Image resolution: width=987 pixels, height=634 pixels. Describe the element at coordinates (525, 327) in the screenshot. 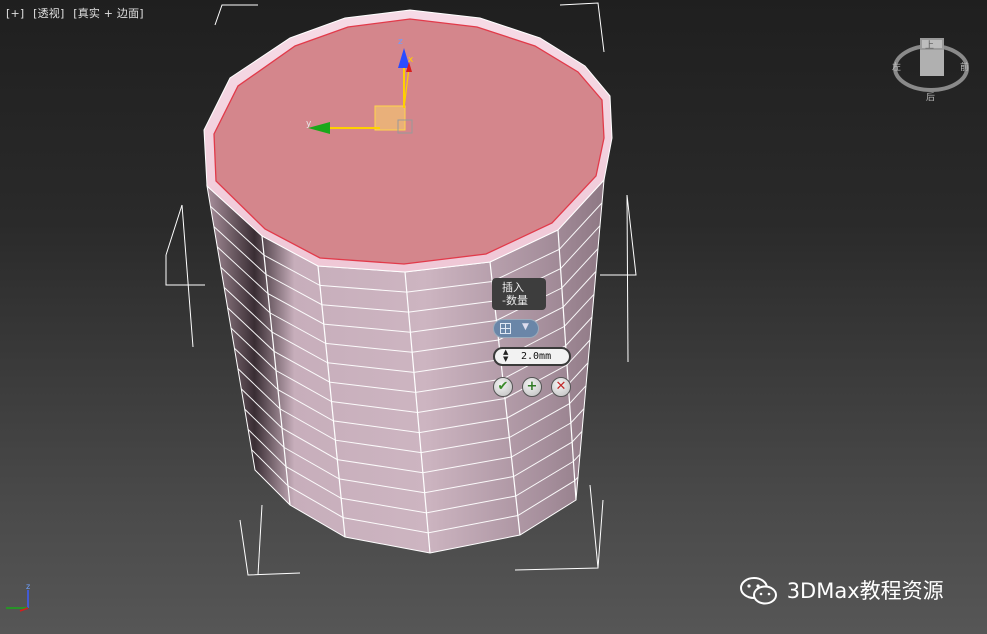

I see `chevron-down-icon: ▼` at that location.